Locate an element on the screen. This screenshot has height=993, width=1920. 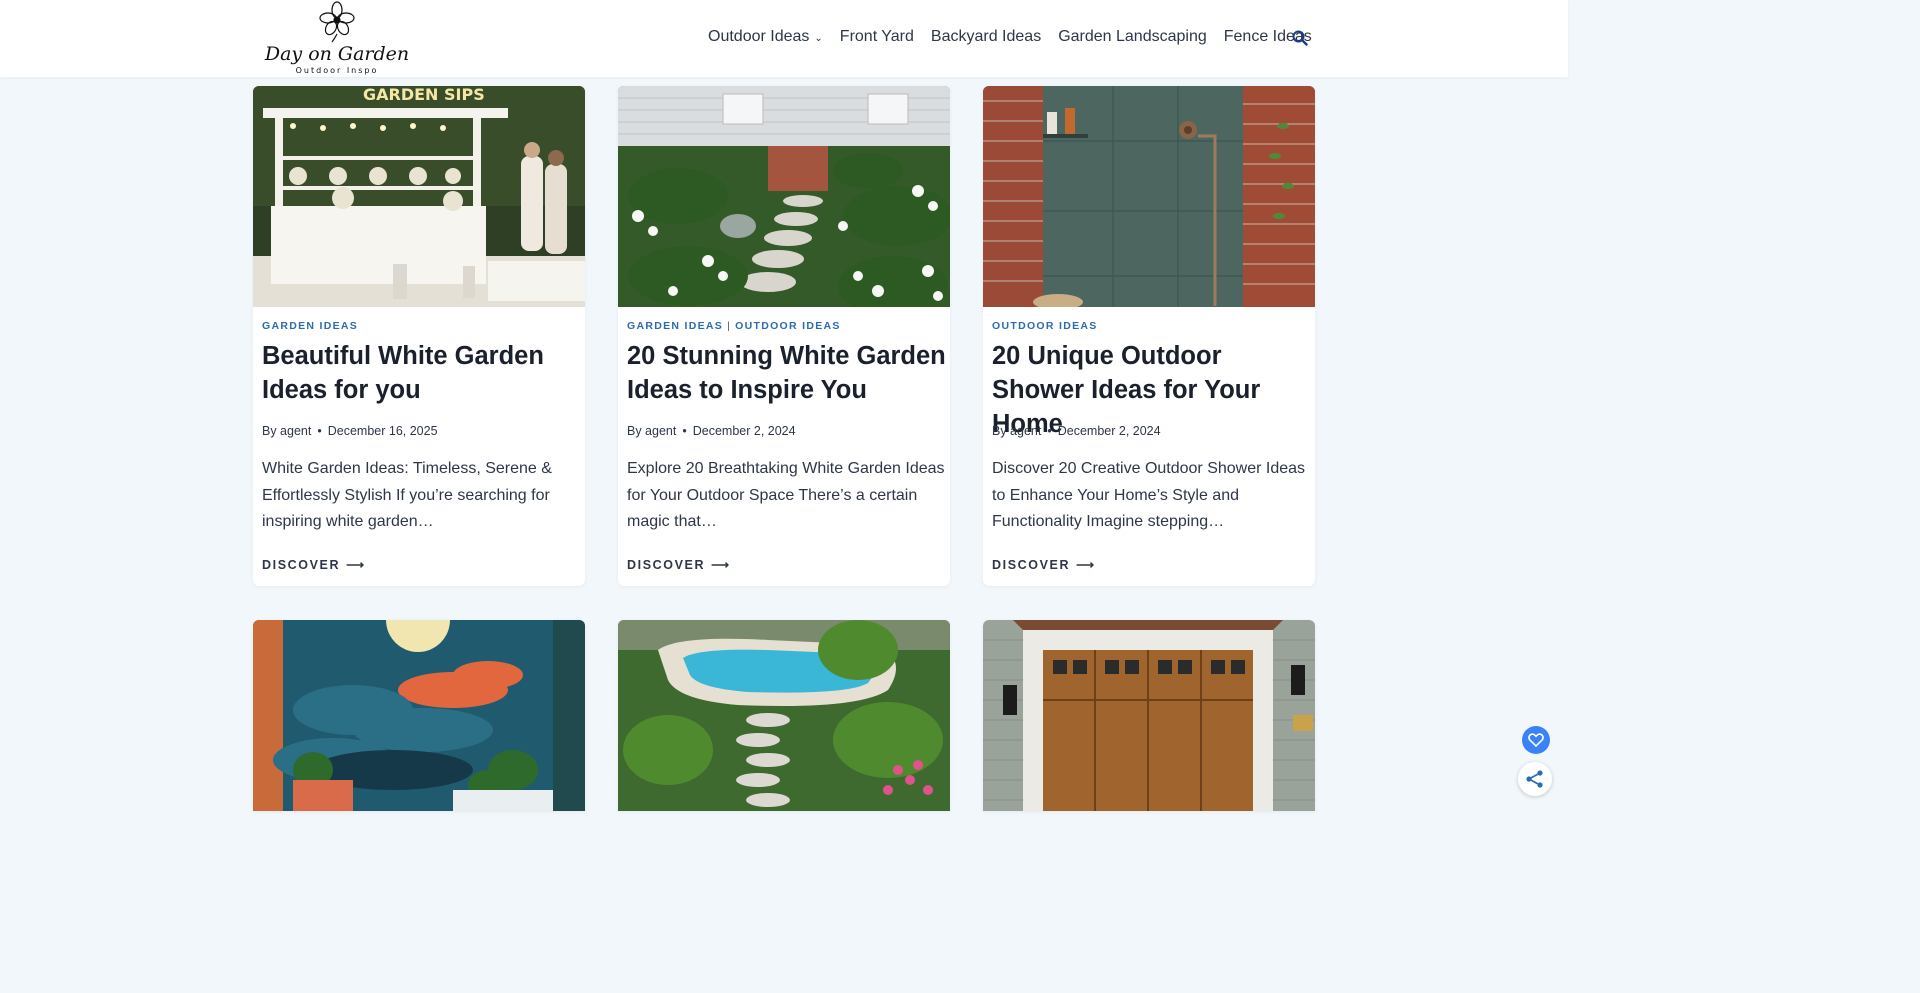
chevron-down-icon: ⌄ is located at coordinates (818, 38).